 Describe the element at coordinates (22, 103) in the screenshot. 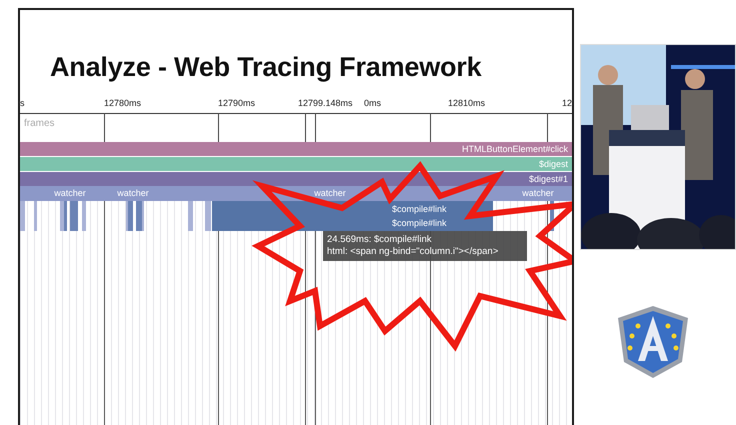

I see `time-label: s` at that location.